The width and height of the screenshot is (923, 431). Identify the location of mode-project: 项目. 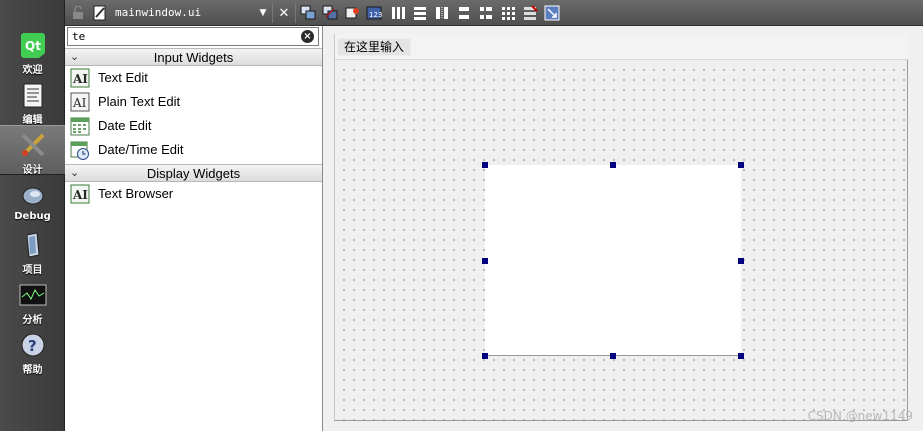
(32, 251).